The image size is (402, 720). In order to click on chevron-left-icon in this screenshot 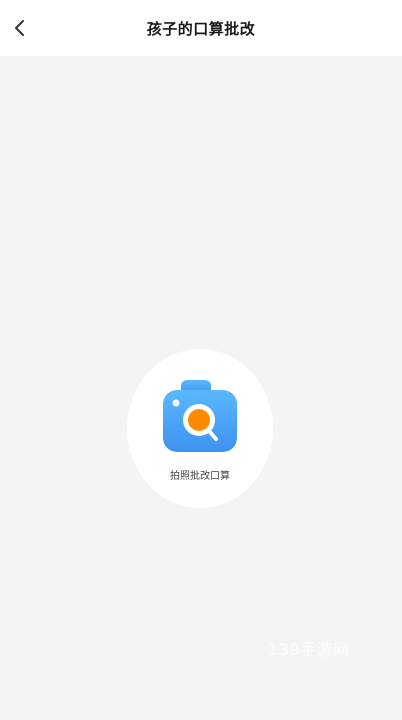, I will do `click(19, 28)`.